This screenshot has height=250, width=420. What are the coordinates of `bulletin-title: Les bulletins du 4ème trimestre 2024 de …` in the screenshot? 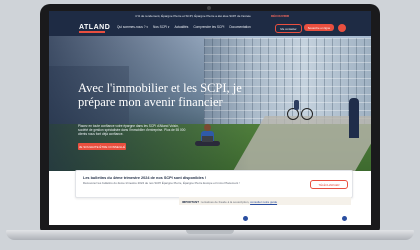 It's located at (145, 178).